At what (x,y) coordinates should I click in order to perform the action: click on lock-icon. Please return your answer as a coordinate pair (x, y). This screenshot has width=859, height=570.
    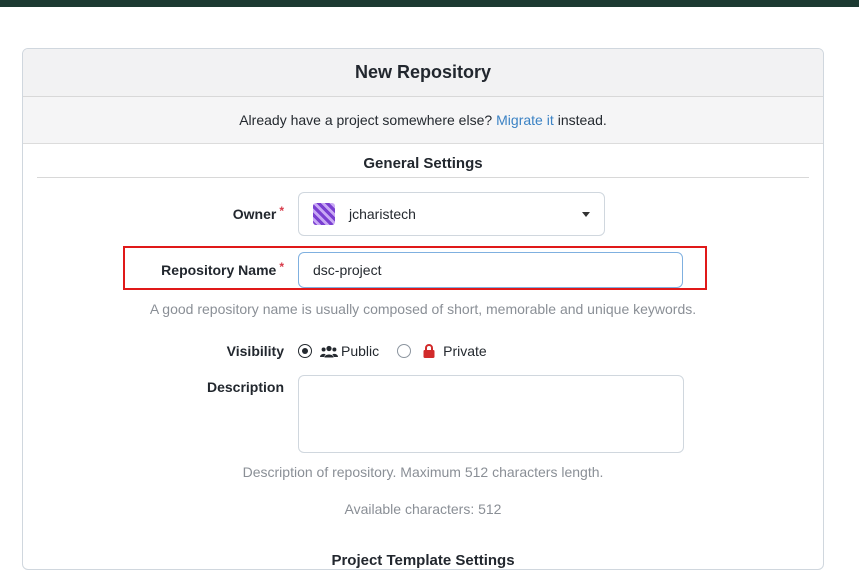
    Looking at the image, I should click on (429, 351).